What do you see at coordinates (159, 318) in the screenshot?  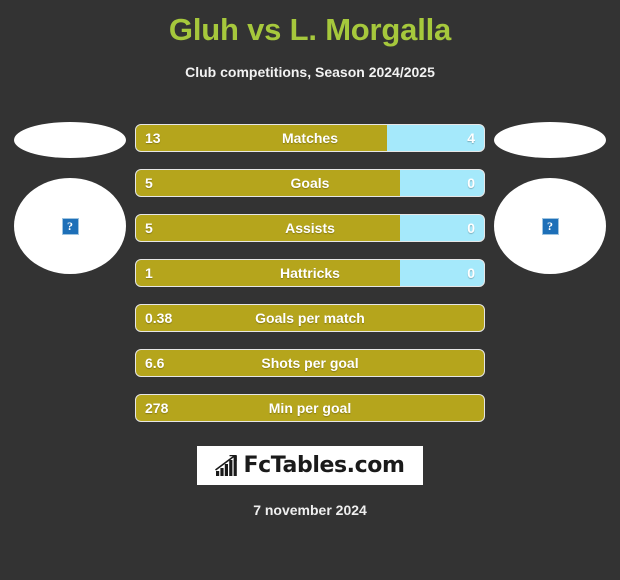 I see `stat-value-home: 0.38` at bounding box center [159, 318].